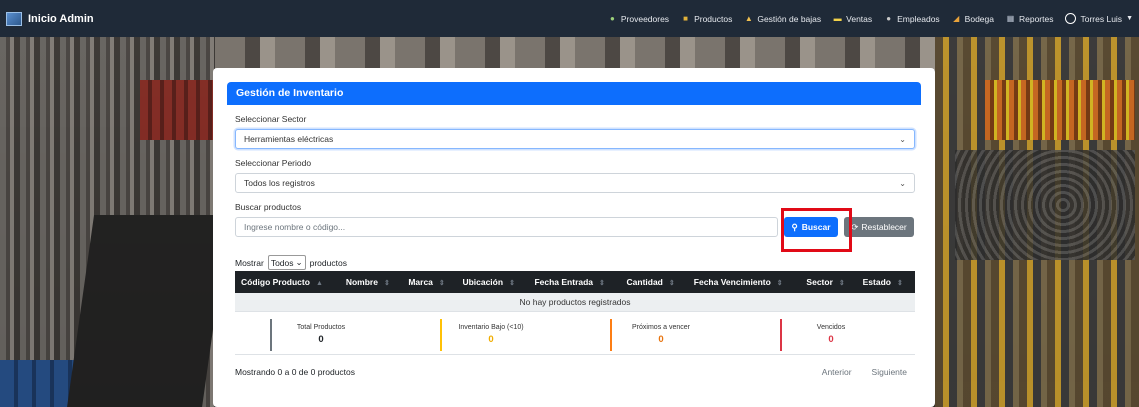  Describe the element at coordinates (864, 372) in the screenshot. I see `pagination: Anterior Siguiente` at that location.